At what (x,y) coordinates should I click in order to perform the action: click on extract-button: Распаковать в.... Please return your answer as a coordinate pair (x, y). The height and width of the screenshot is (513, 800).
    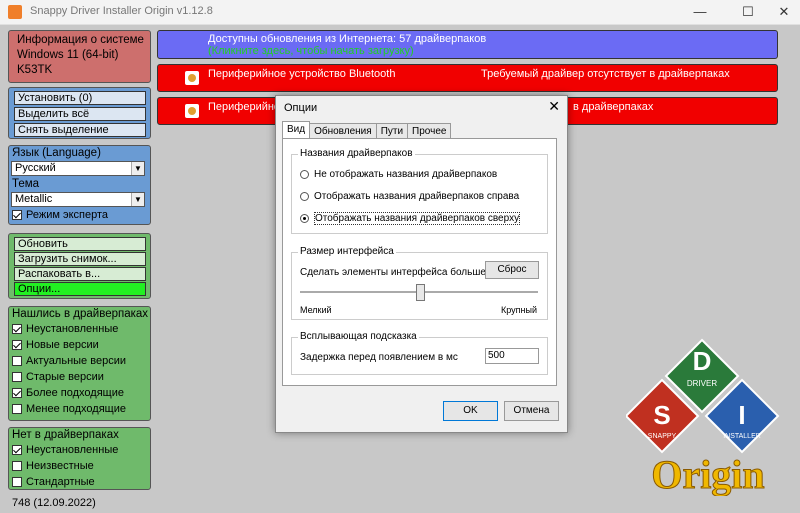
    Looking at the image, I should click on (80, 274).